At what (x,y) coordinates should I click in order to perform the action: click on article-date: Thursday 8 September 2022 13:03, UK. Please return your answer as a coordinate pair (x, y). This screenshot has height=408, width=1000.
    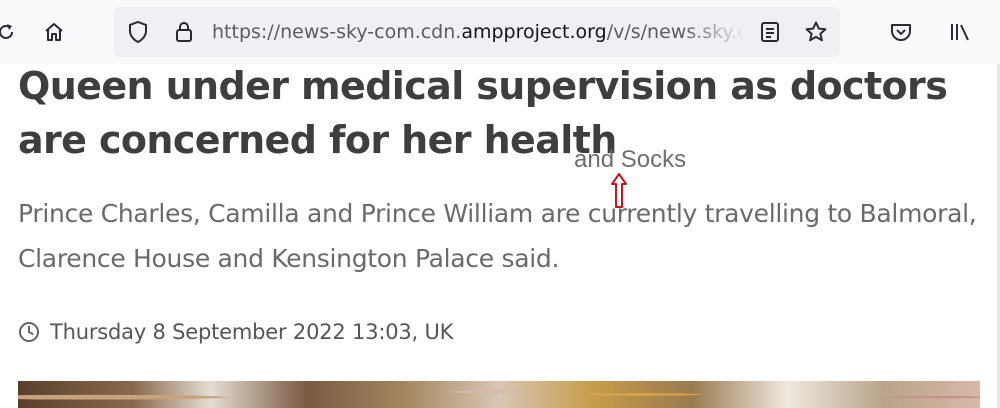
    Looking at the image, I should click on (252, 332).